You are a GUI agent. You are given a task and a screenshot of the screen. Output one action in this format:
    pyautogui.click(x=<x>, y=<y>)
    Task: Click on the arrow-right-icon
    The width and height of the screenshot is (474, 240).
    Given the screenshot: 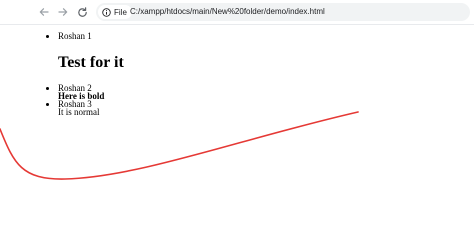 What is the action you would take?
    pyautogui.click(x=63, y=12)
    